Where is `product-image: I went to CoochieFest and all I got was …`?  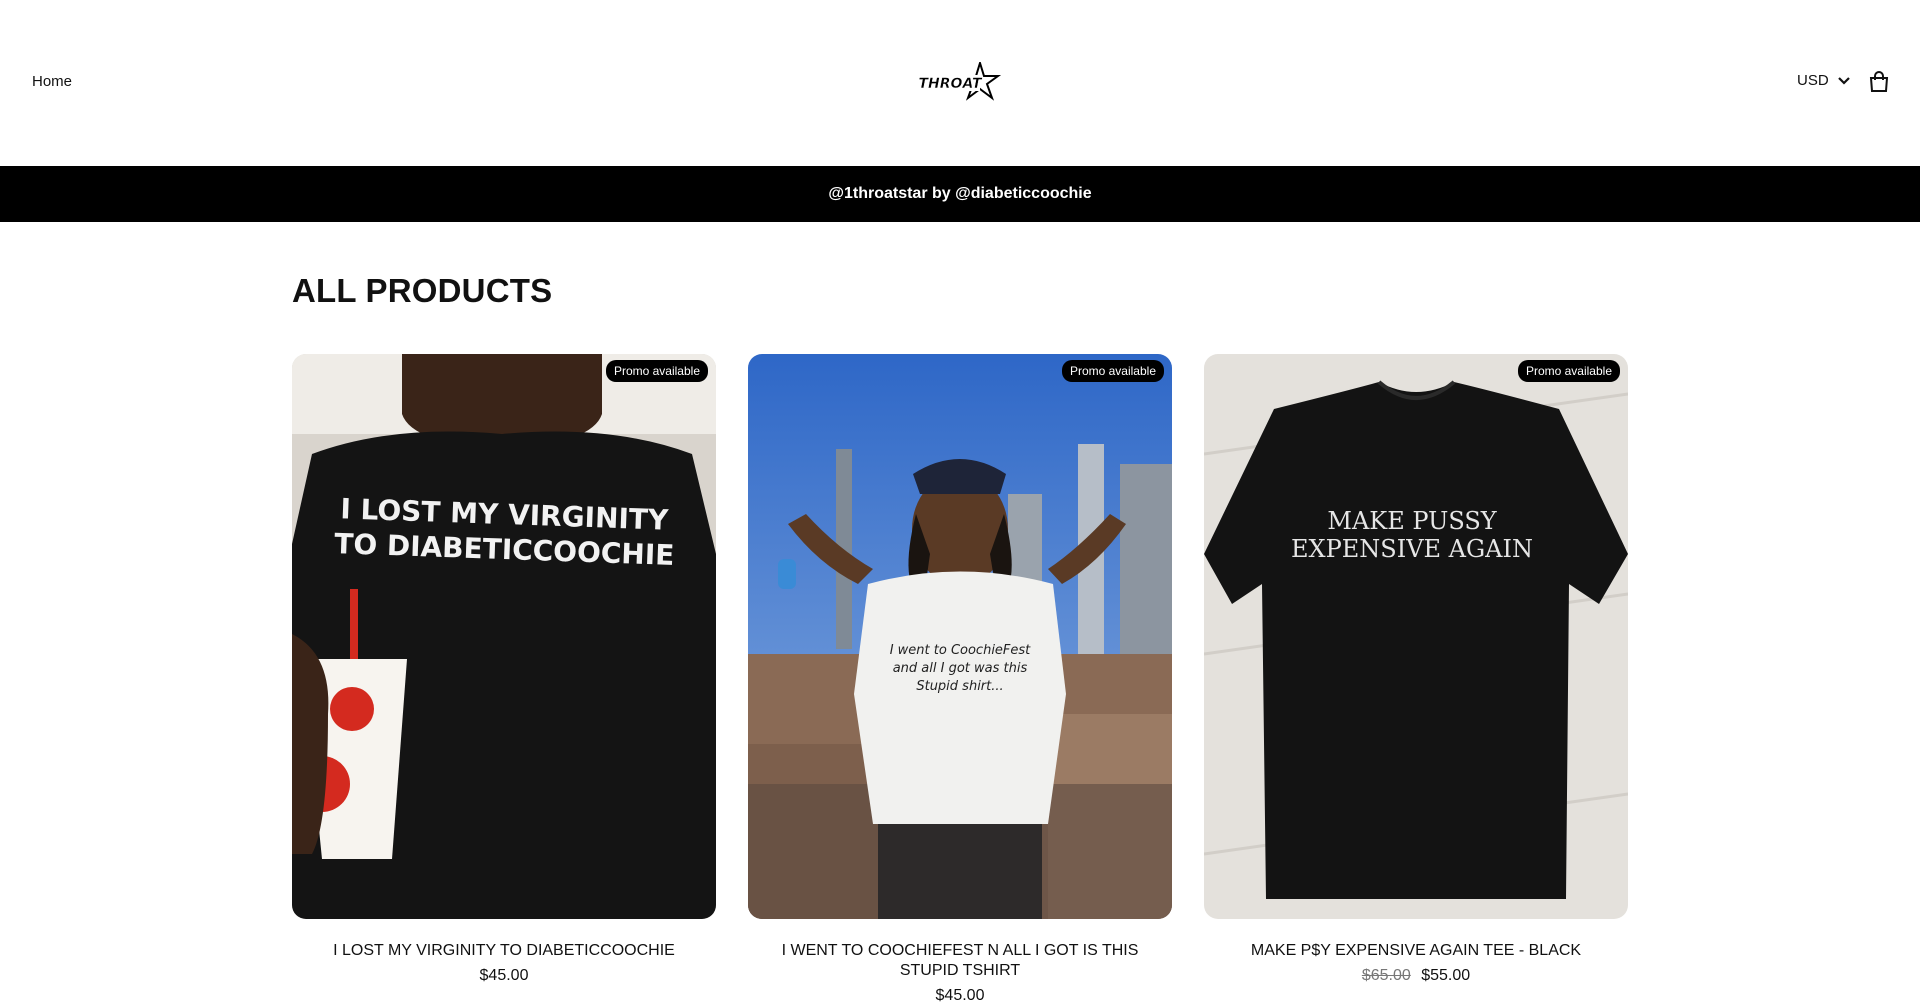 product-image: I went to CoochieFest and all I got was … is located at coordinates (960, 636).